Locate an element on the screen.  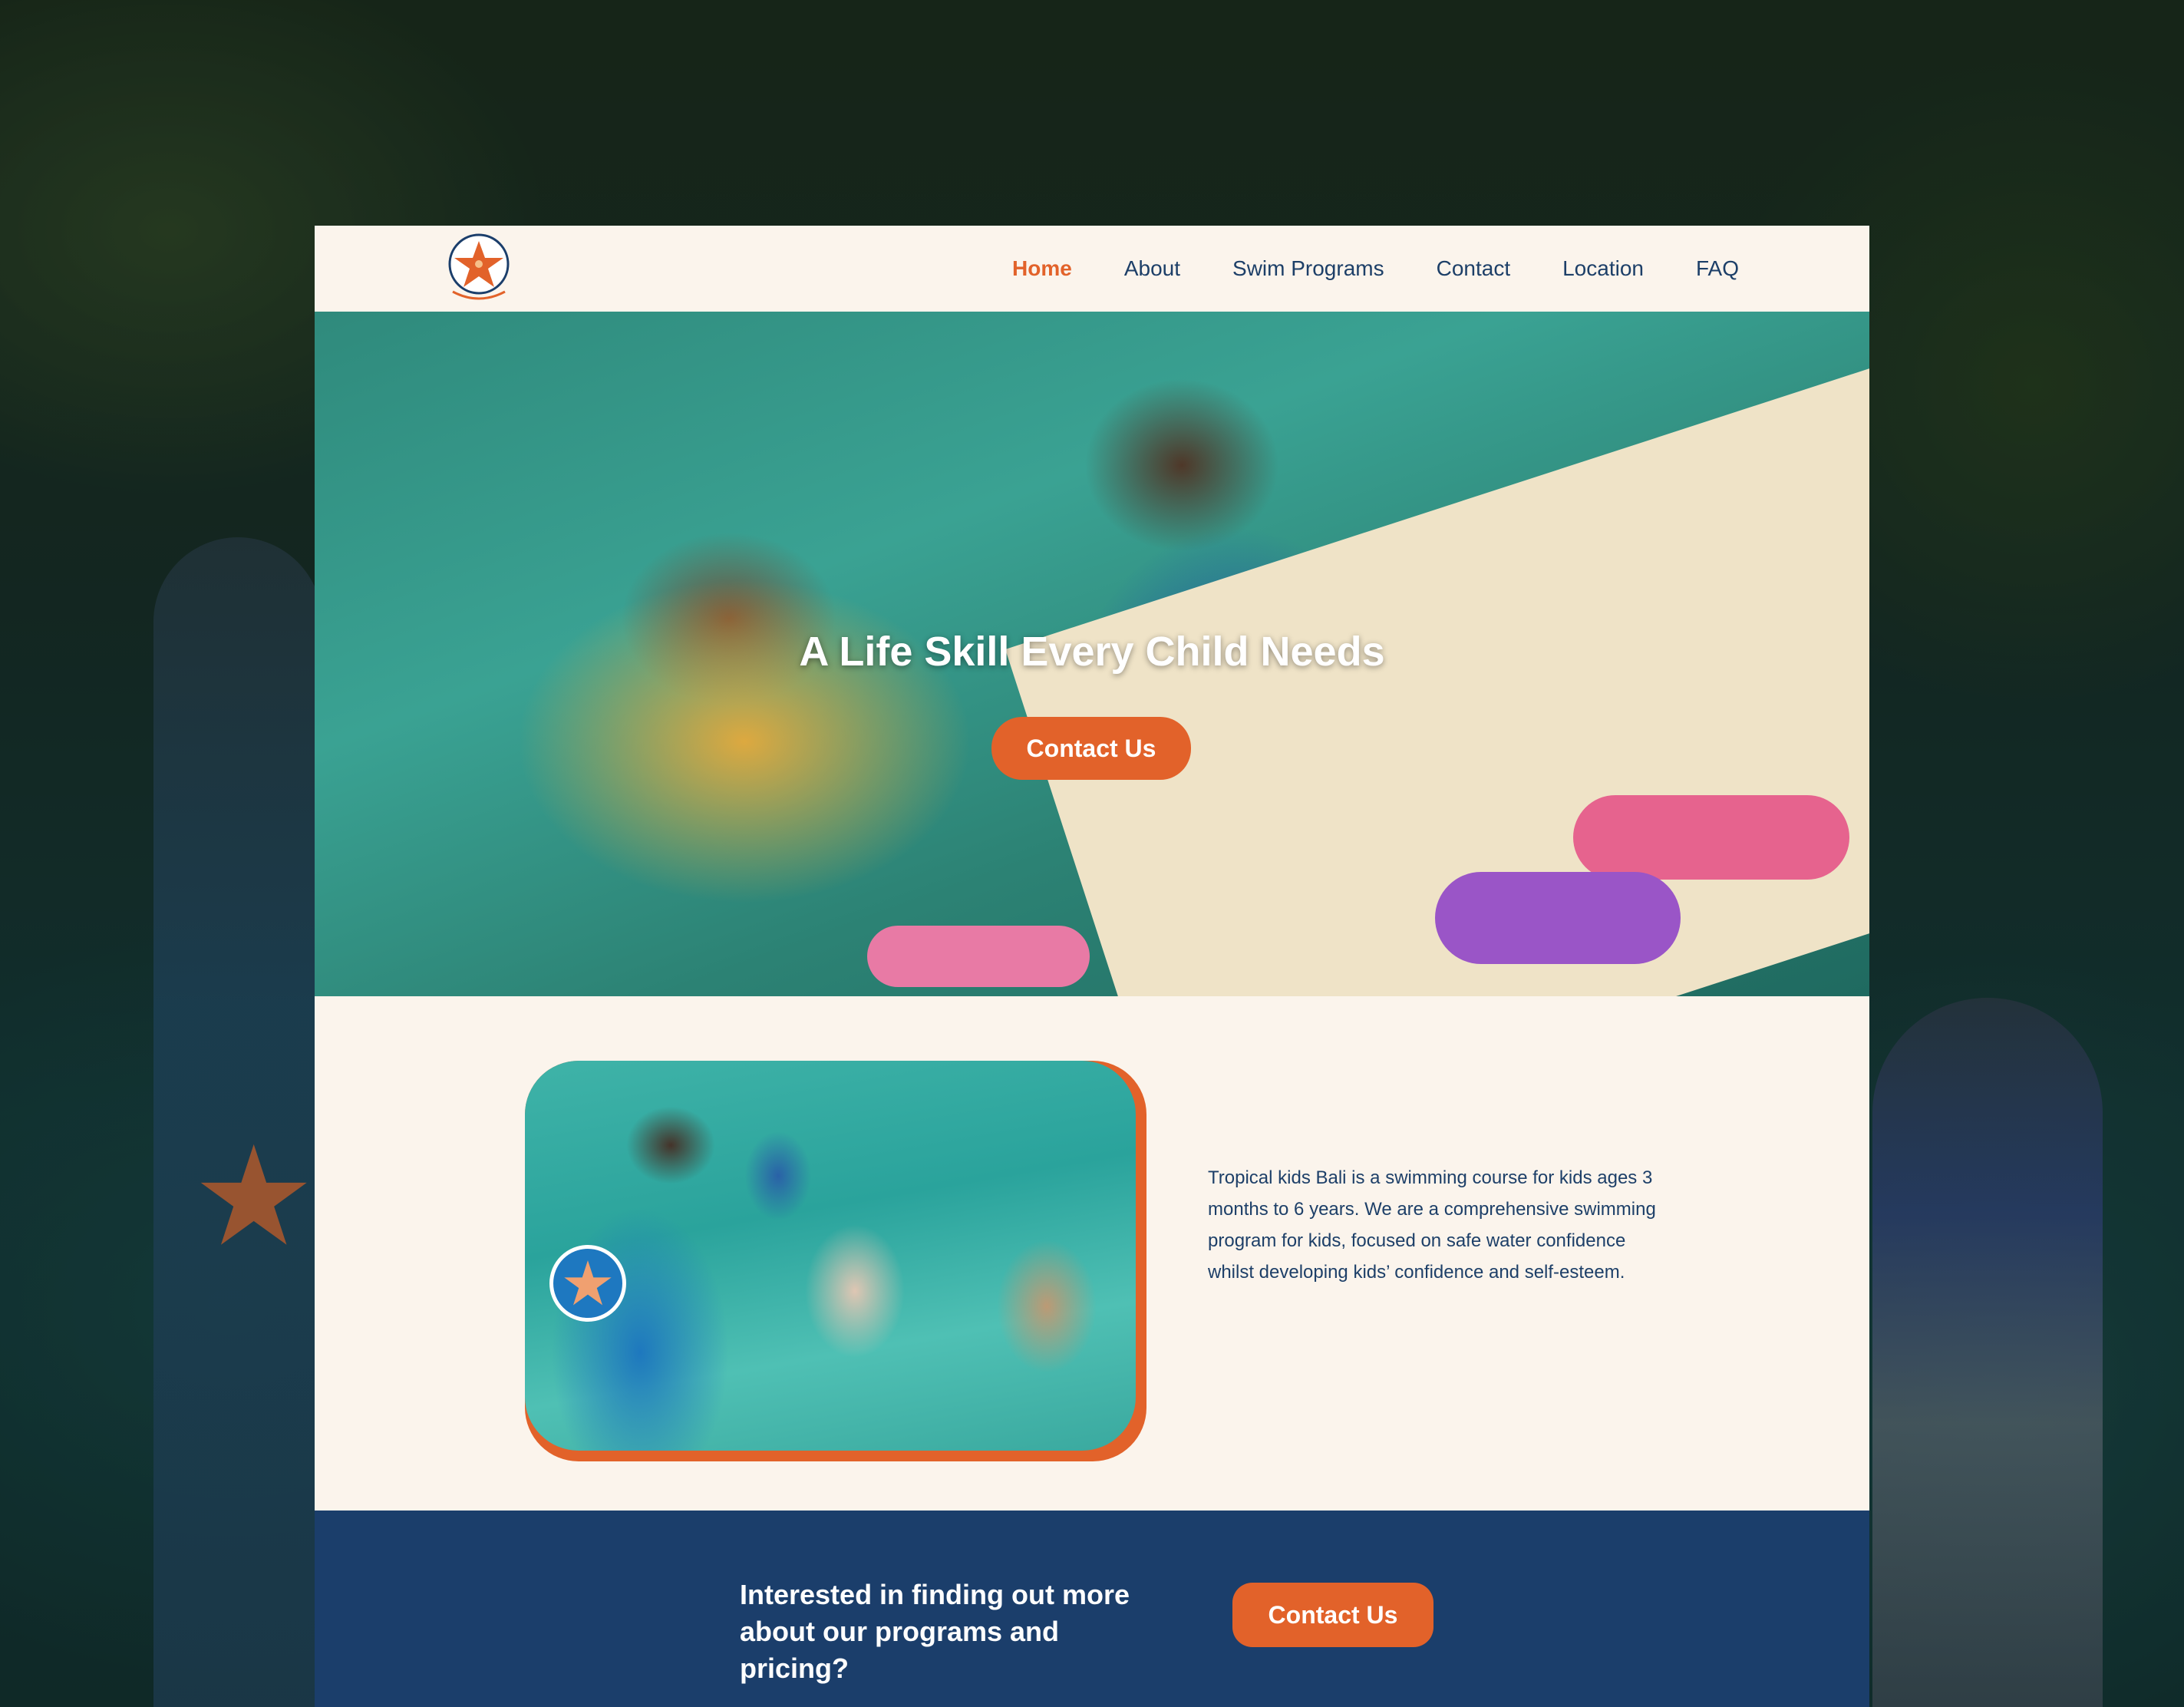
background-star-graphic: ★ is located at coordinates (254, 1197).